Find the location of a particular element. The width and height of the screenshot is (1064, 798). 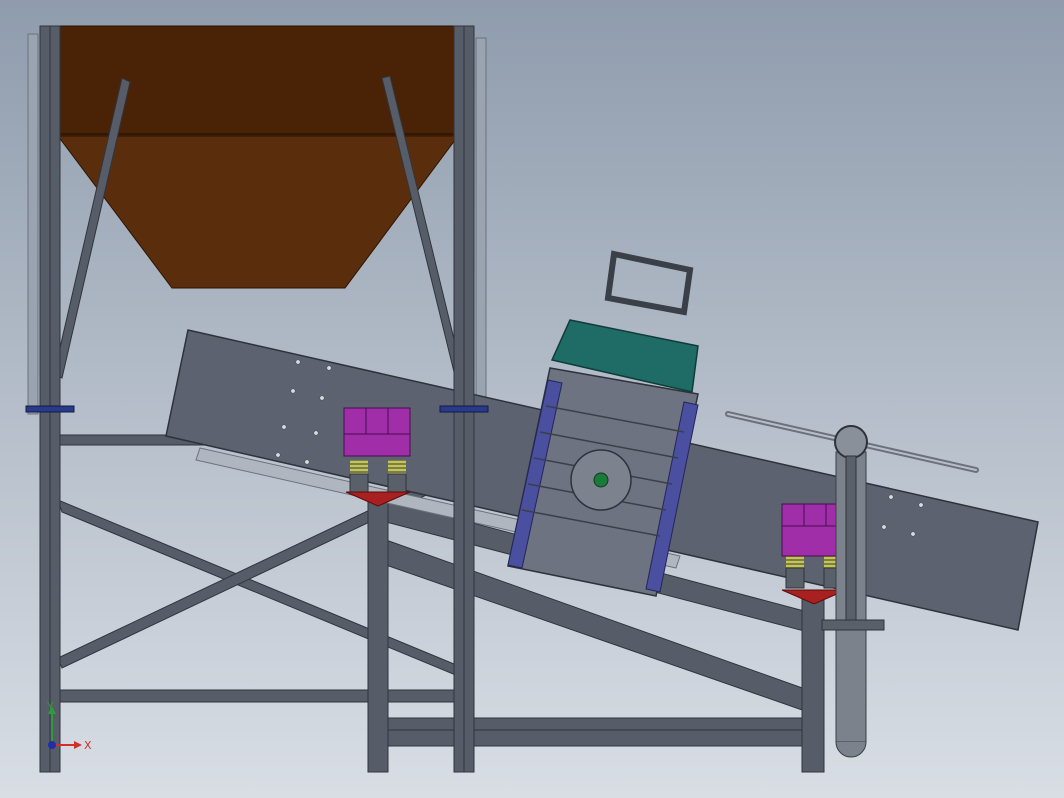

beam-lower is located at coordinates (258, 696).